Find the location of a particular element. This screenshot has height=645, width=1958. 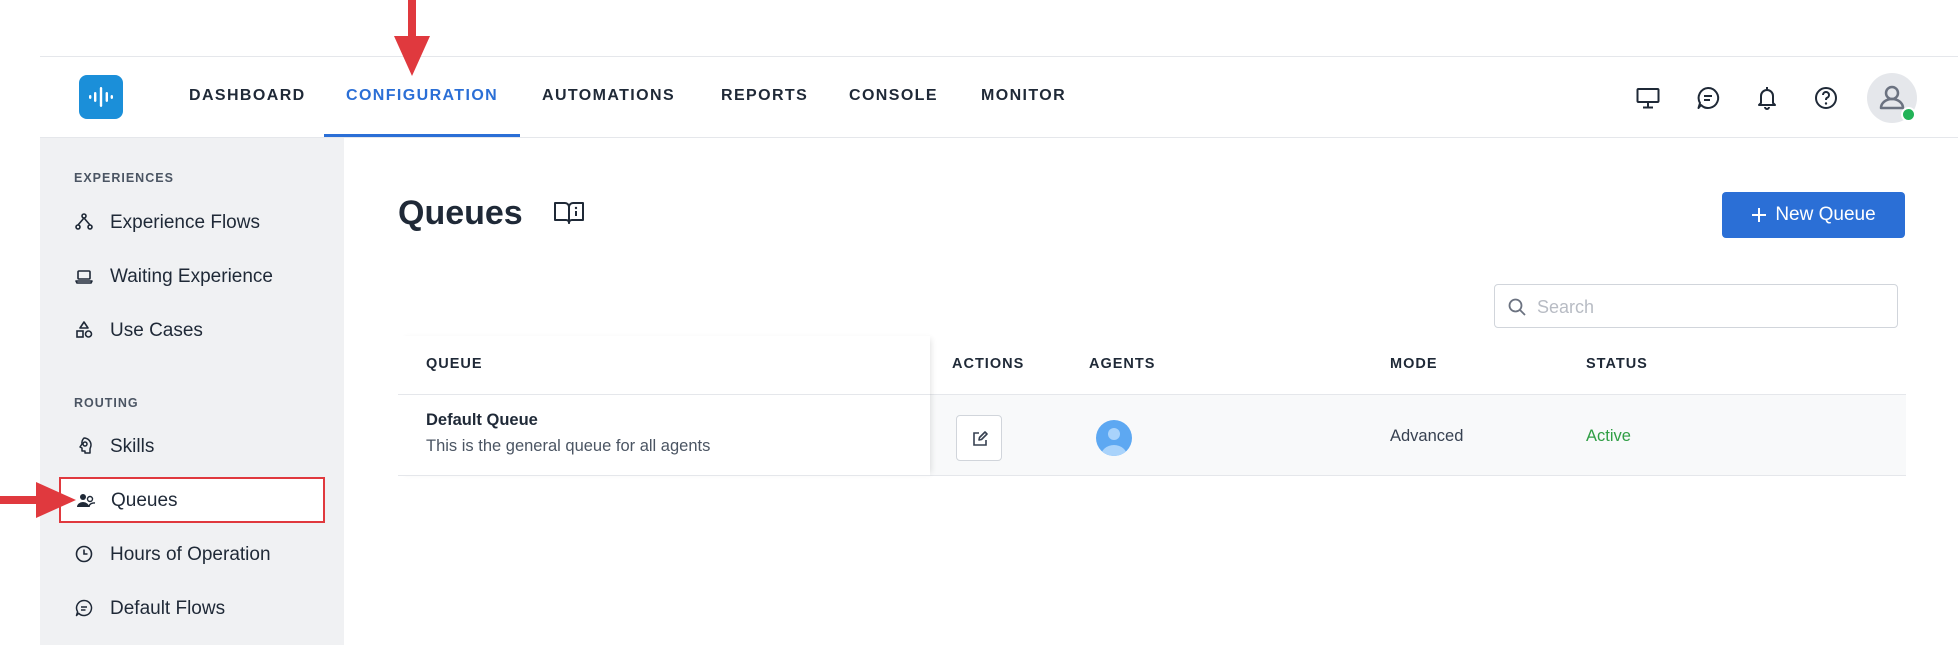

user-avatar is located at coordinates (1892, 98).